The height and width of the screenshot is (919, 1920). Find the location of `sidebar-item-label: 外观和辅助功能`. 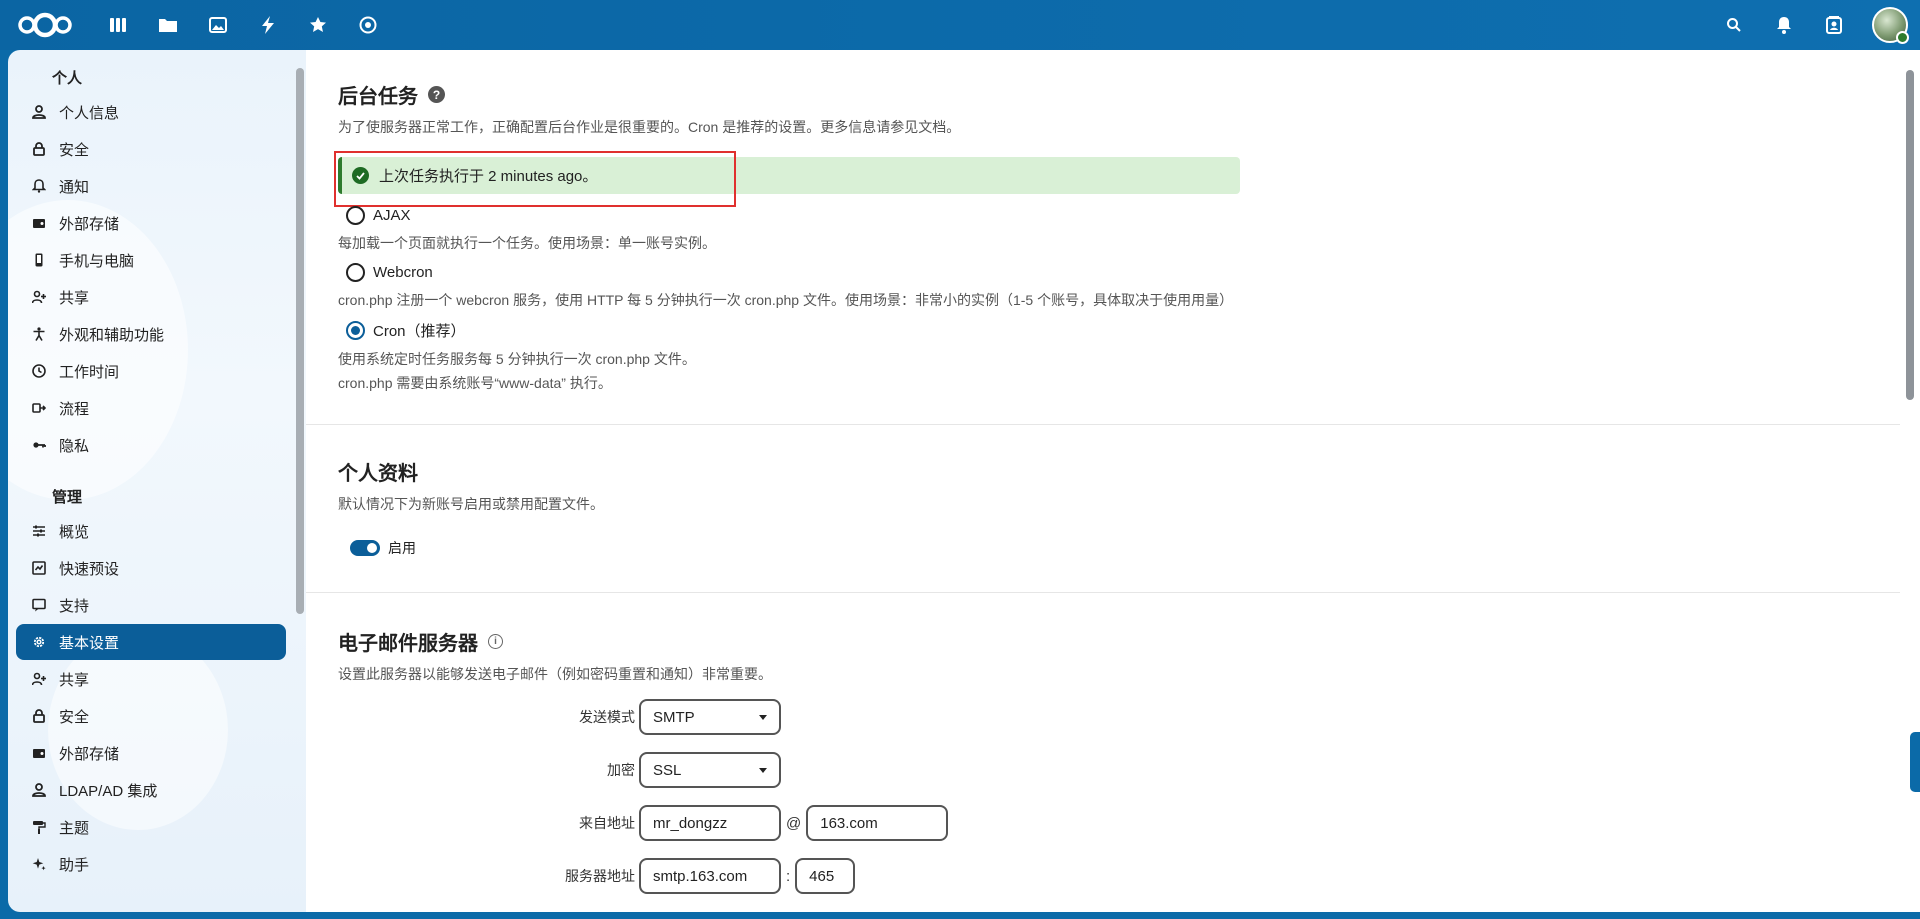

sidebar-item-label: 外观和辅助功能 is located at coordinates (112, 335).